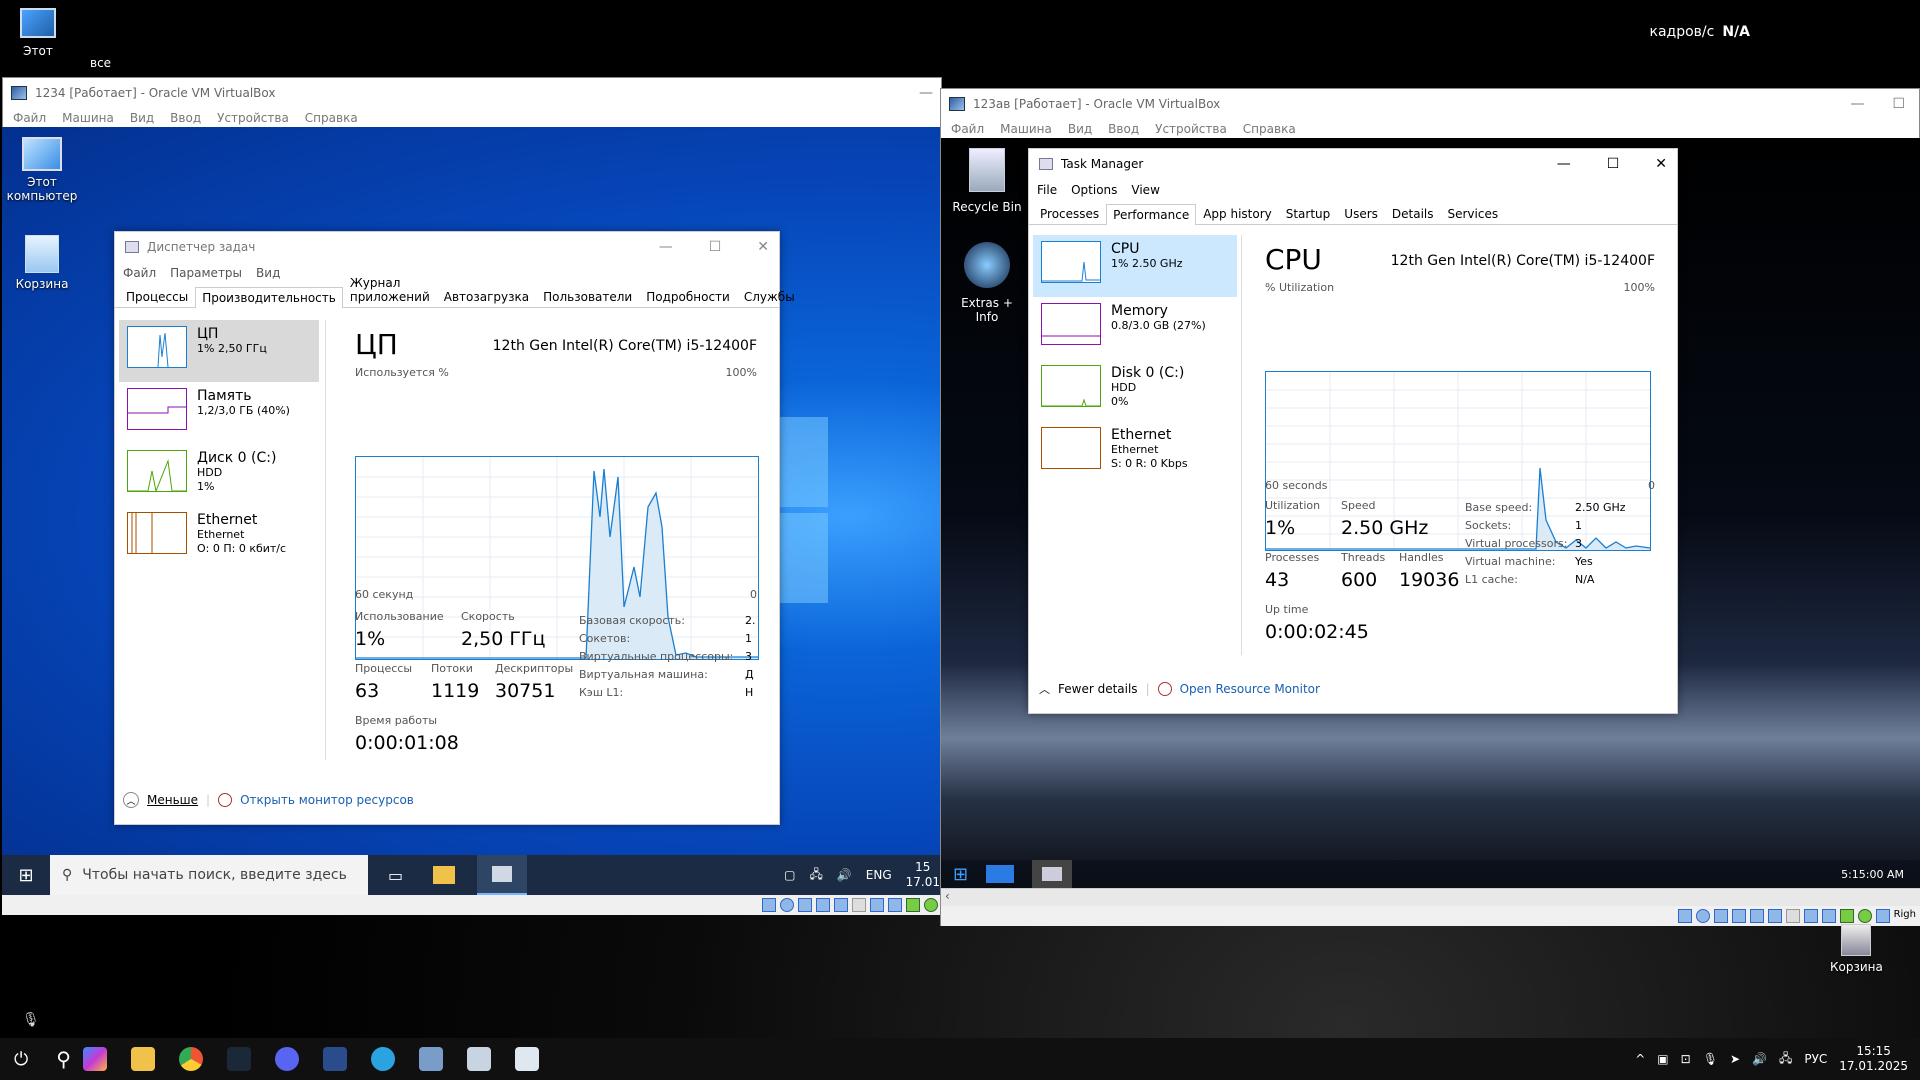 This screenshot has height=1080, width=1920. I want to click on vm-window-icon, so click(478, 1059).